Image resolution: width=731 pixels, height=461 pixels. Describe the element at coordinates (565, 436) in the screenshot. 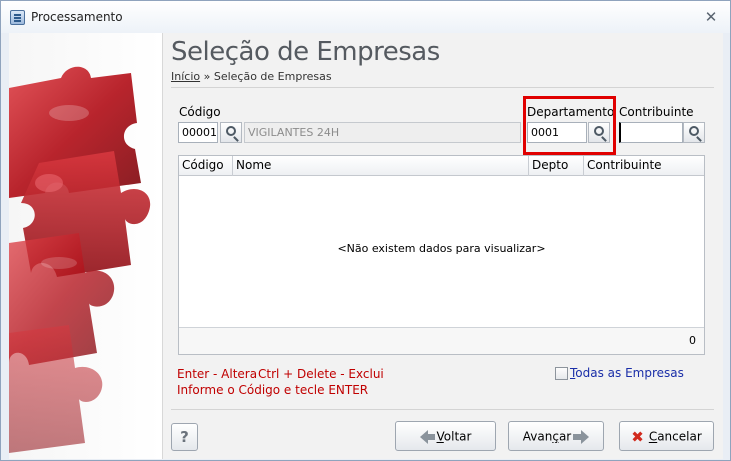

I see `next-button-text-b: ar` at that location.